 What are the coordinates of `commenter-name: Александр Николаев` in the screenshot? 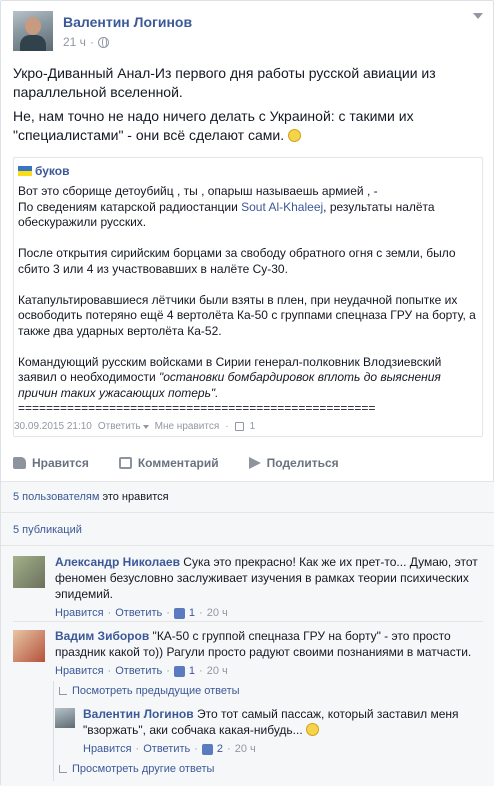 It's located at (117, 562).